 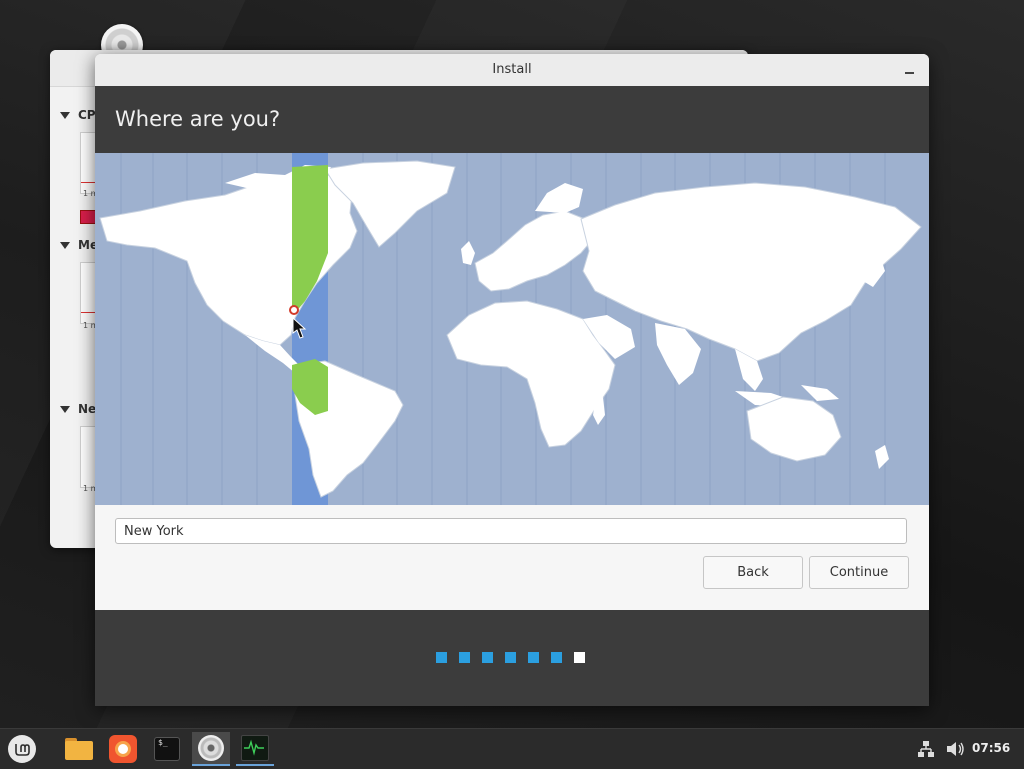 I want to click on volume-tray, so click(x=955, y=749).